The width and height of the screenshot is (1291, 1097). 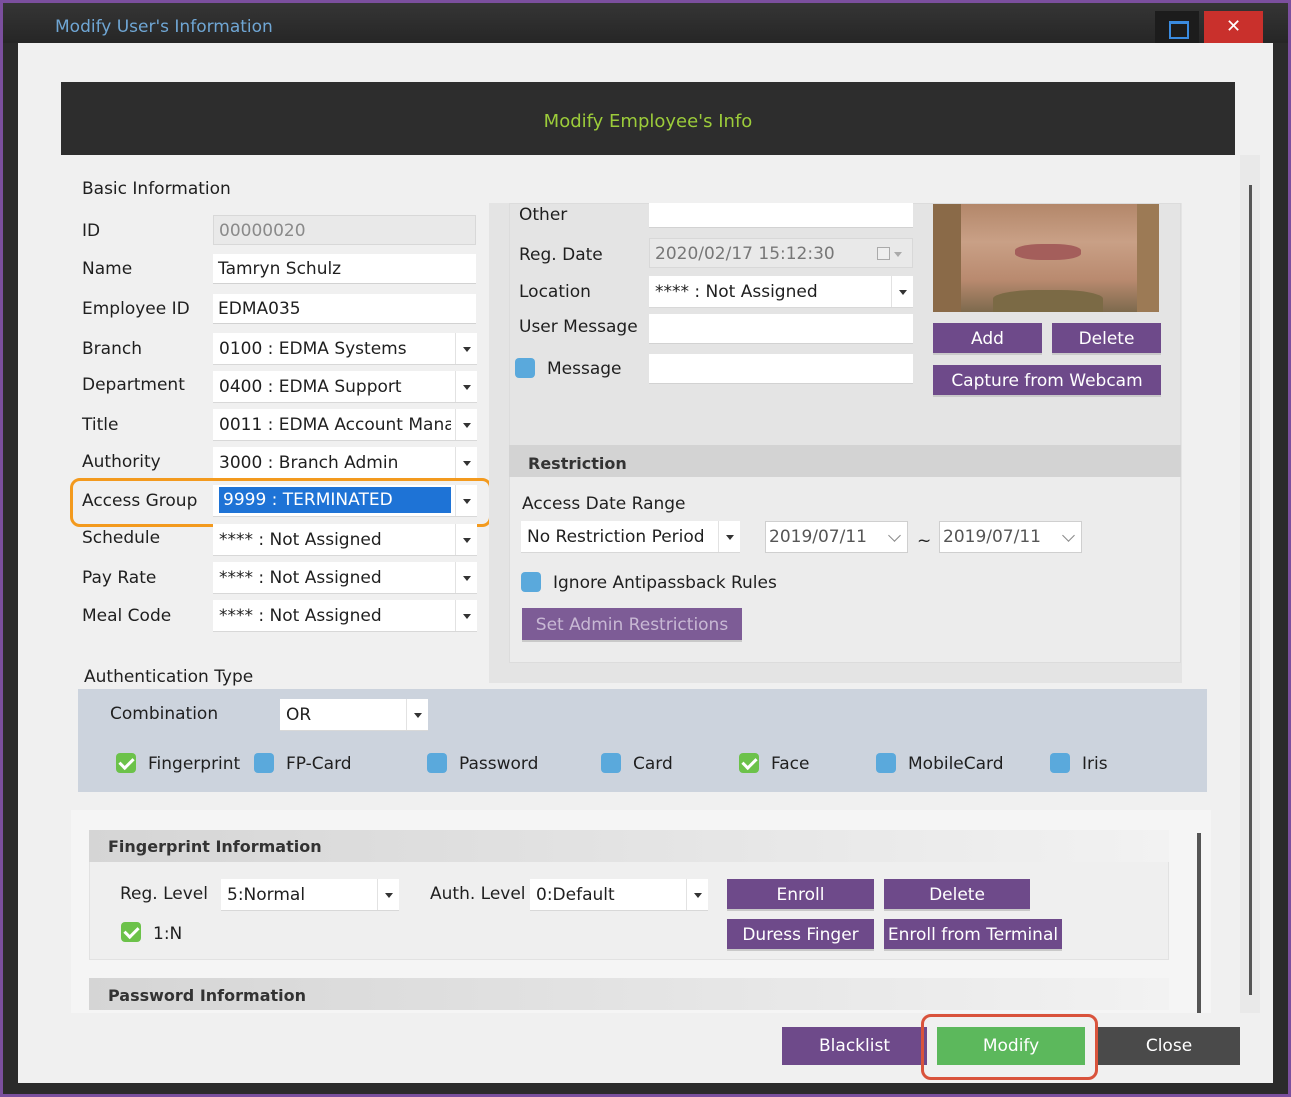 I want to click on authority-select: 3000 : Branch Admin, so click(x=345, y=463).